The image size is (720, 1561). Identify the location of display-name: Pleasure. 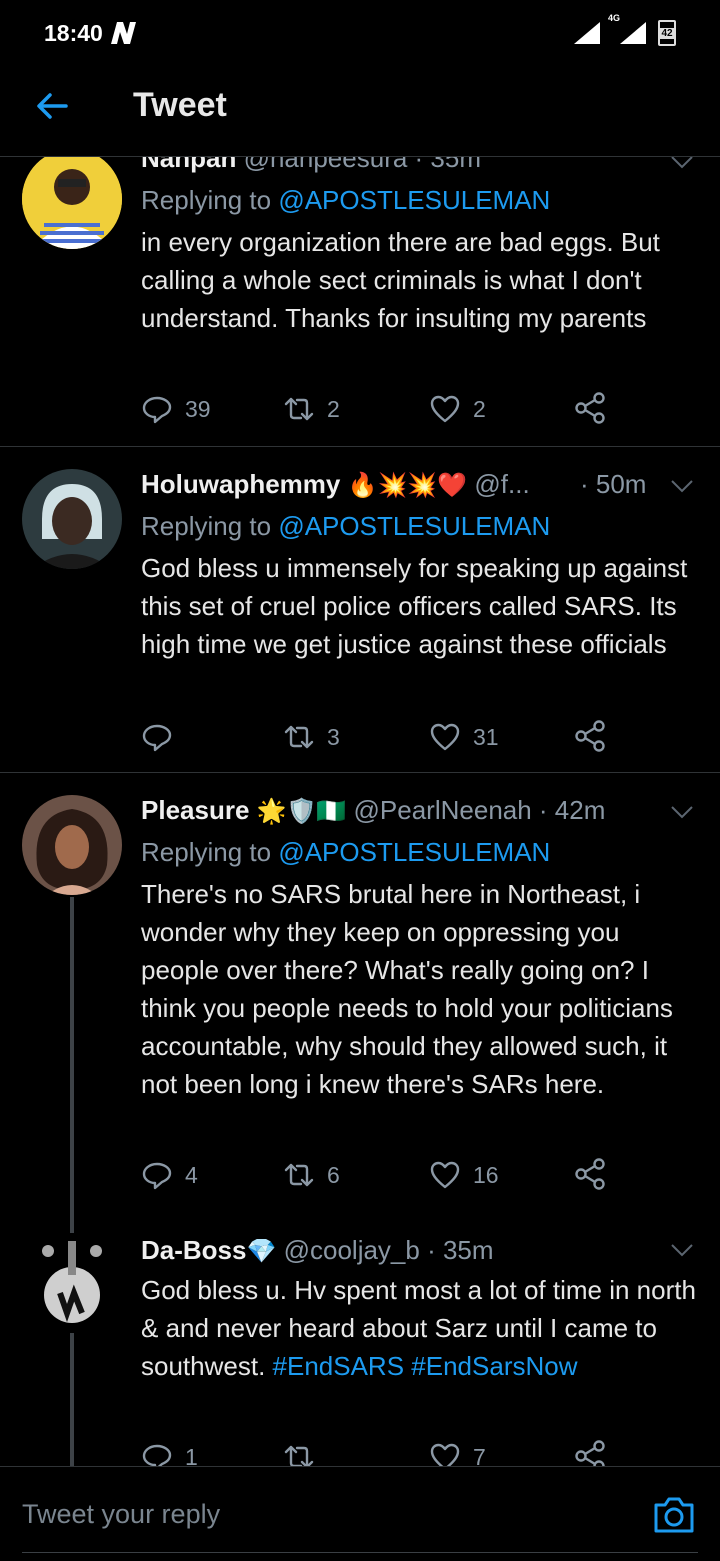
(195, 810).